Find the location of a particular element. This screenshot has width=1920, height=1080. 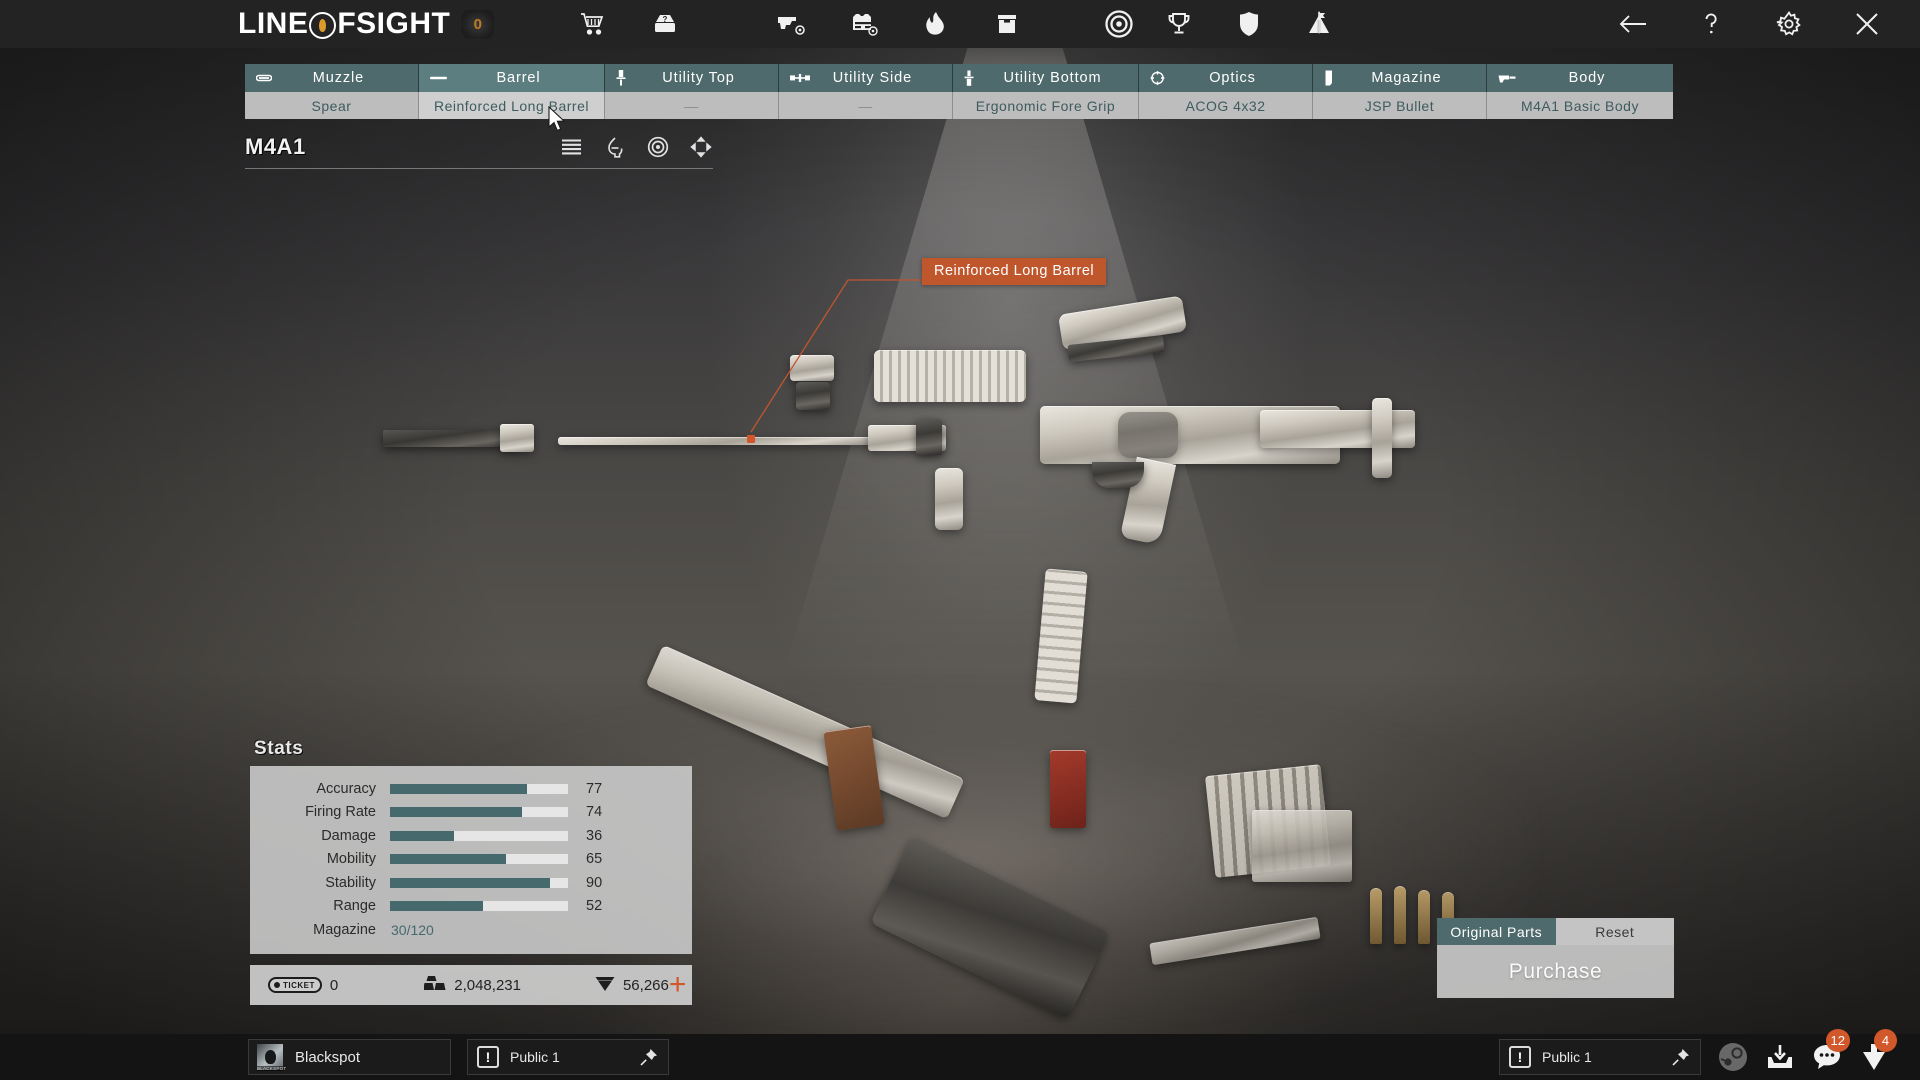

stats-panel-wrapper: Stats Accuracy 77 Firing Rate 74 Damage is located at coordinates (471, 846).